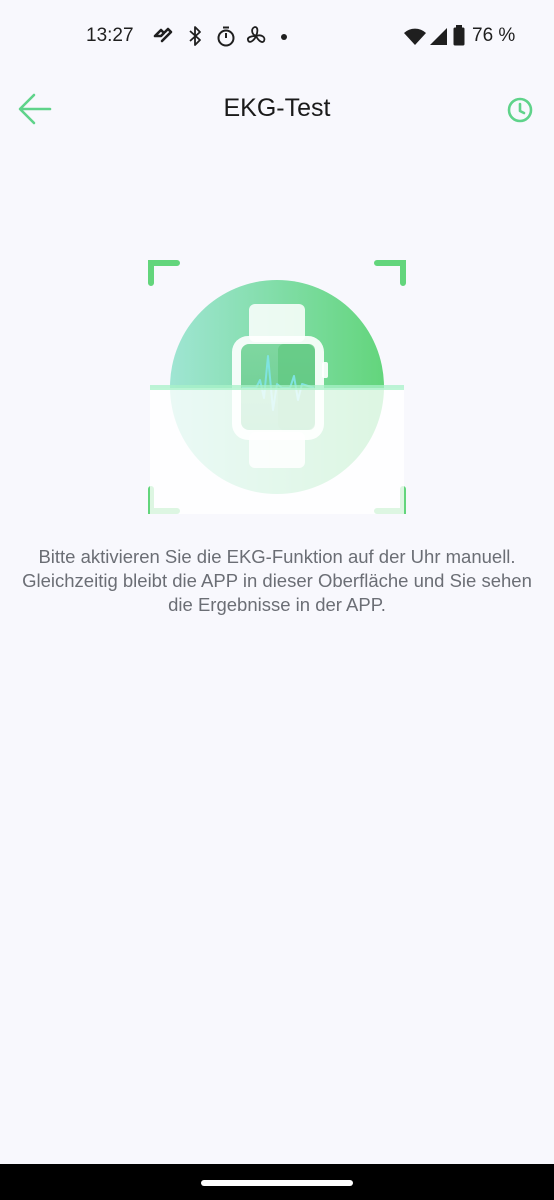 The image size is (554, 1200). What do you see at coordinates (277, 1183) in the screenshot?
I see `home-indicator` at bounding box center [277, 1183].